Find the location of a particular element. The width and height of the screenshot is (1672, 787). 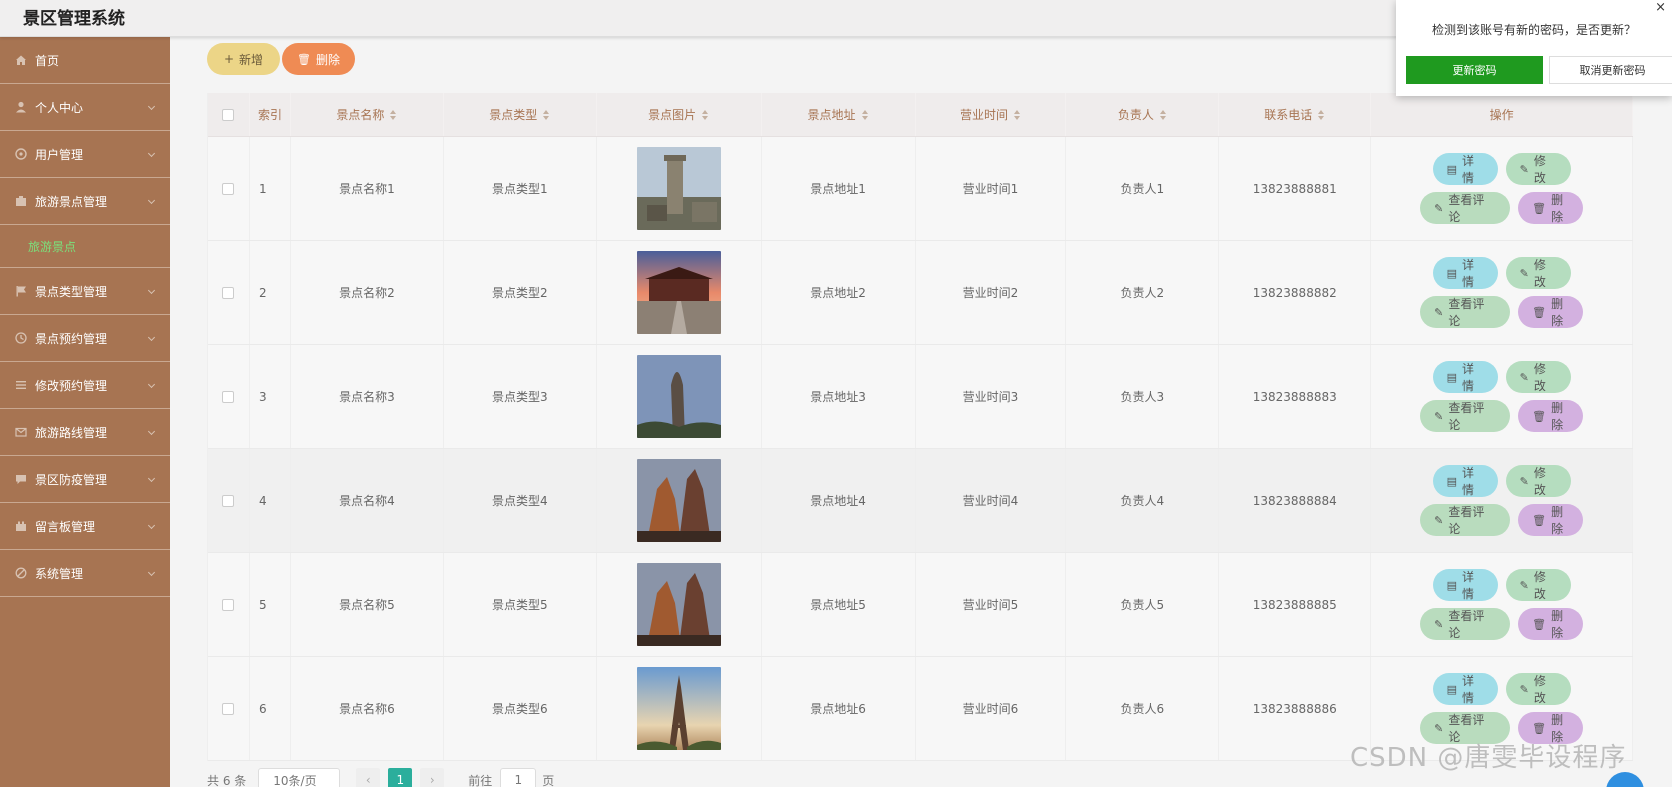

sidebar-item-label: 修改预约管理 is located at coordinates (71, 385).